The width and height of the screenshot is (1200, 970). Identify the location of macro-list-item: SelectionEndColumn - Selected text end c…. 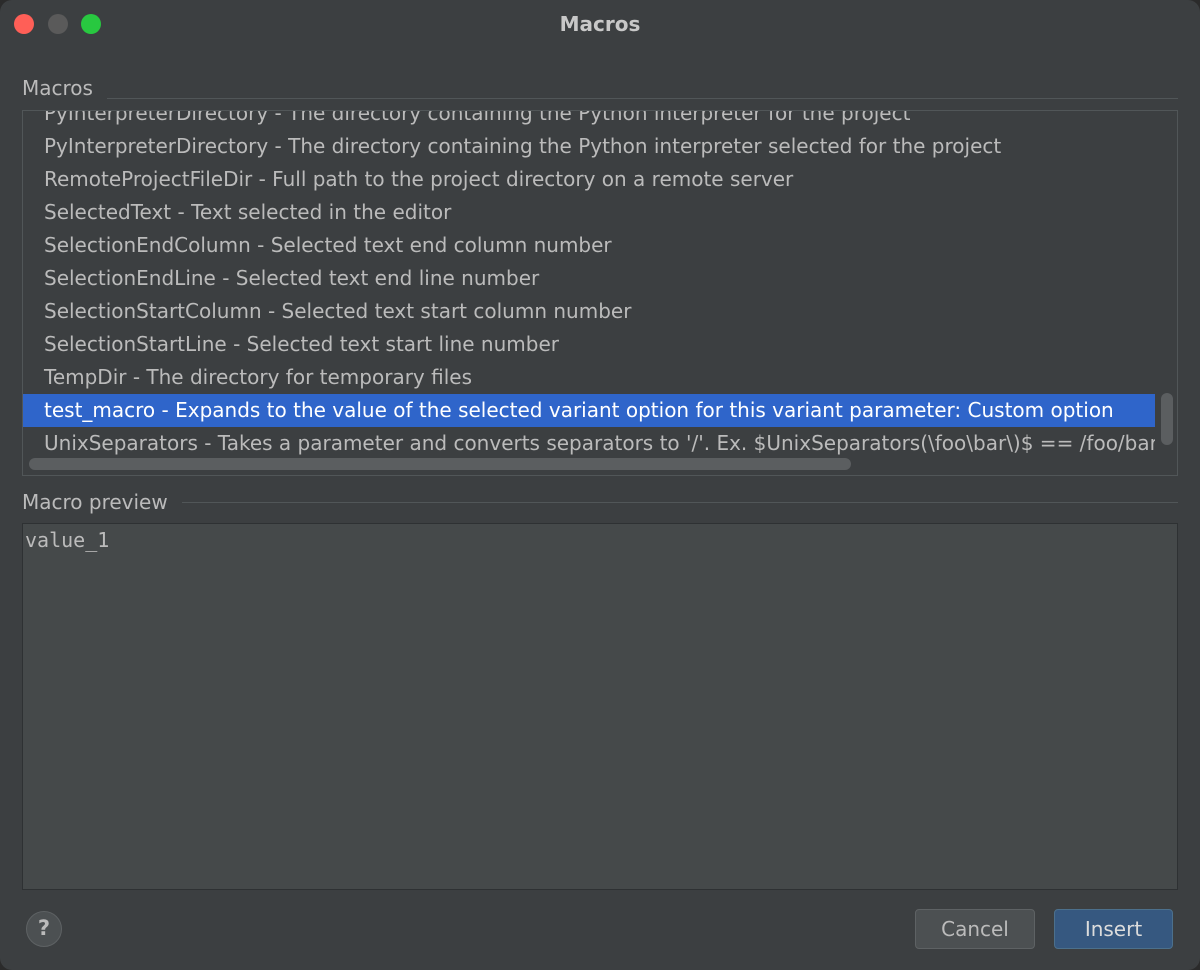
(589, 245).